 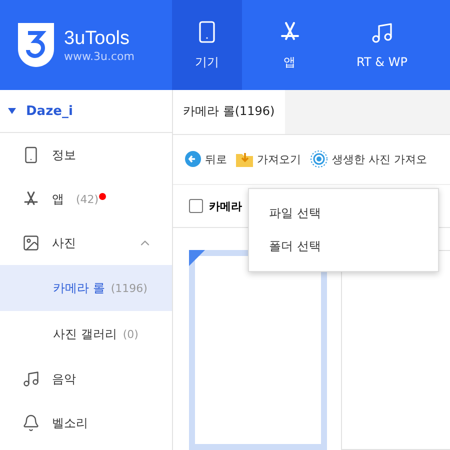 What do you see at coordinates (130, 334) in the screenshot?
I see `item-count: (0)` at bounding box center [130, 334].